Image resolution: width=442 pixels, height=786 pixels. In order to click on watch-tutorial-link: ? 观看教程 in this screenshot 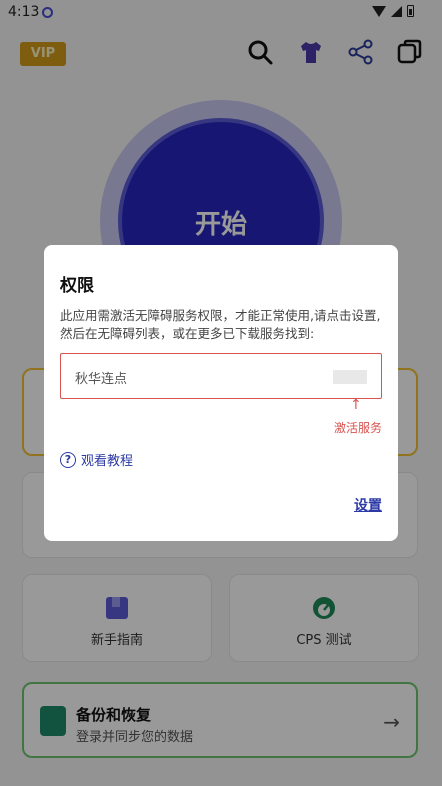, I will do `click(96, 459)`.